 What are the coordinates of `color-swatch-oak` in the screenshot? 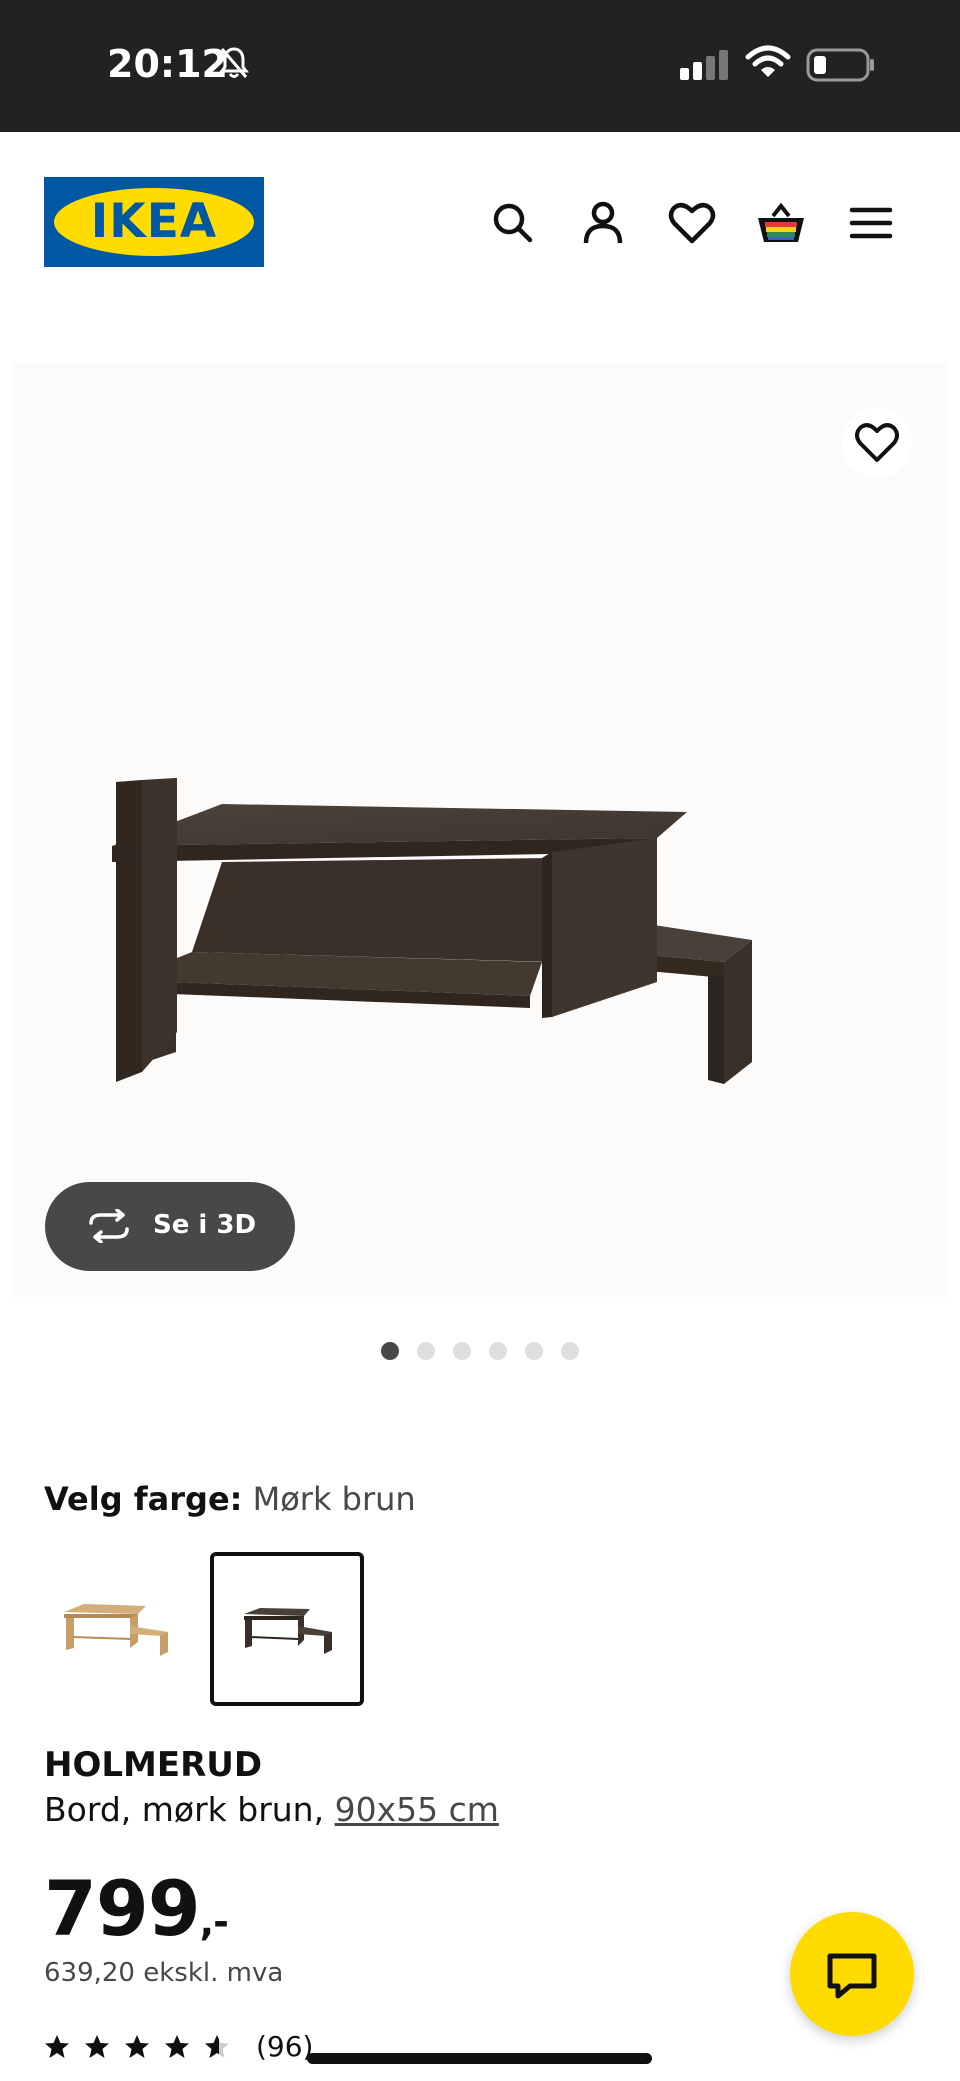 It's located at (121, 1629).